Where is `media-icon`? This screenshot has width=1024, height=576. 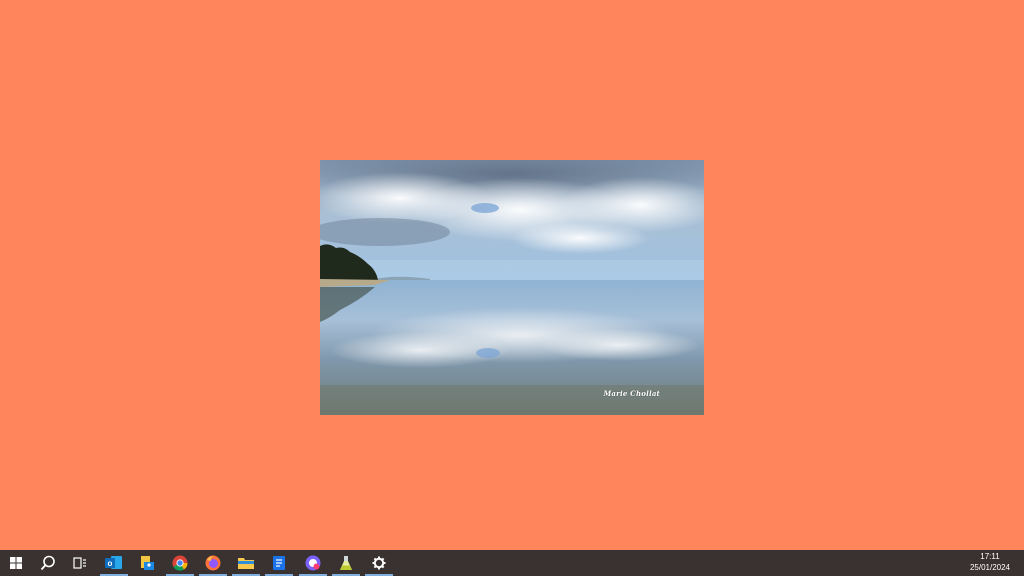
media-icon is located at coordinates (313, 563).